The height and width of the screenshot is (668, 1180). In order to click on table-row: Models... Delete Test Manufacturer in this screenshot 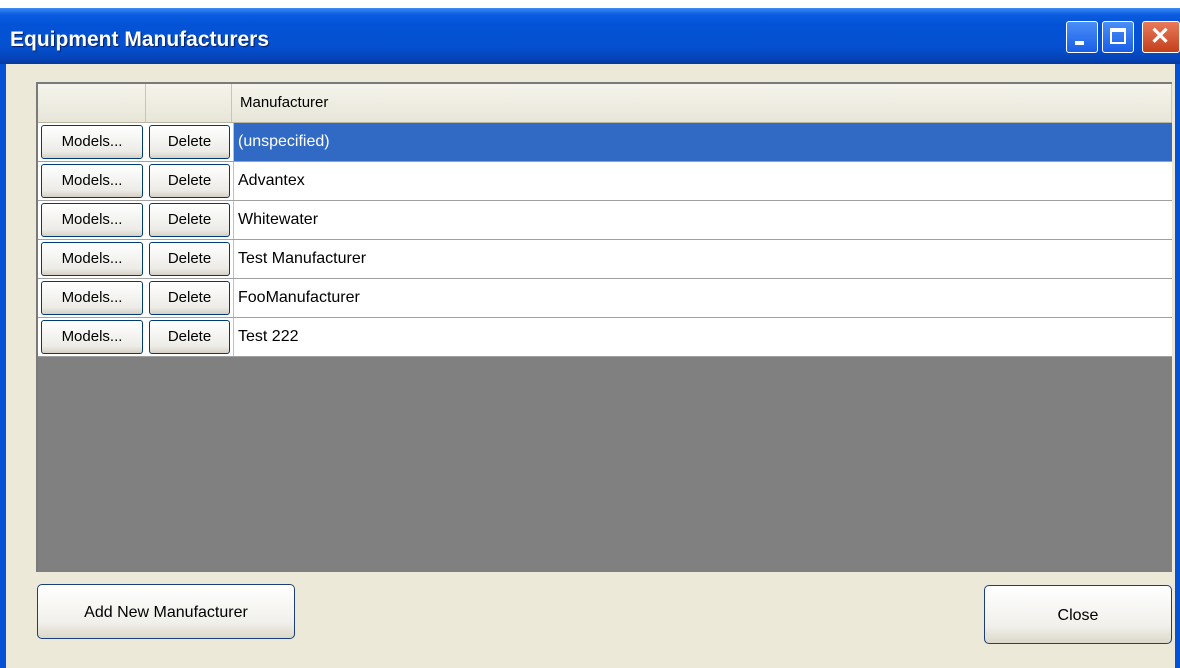, I will do `click(605, 259)`.